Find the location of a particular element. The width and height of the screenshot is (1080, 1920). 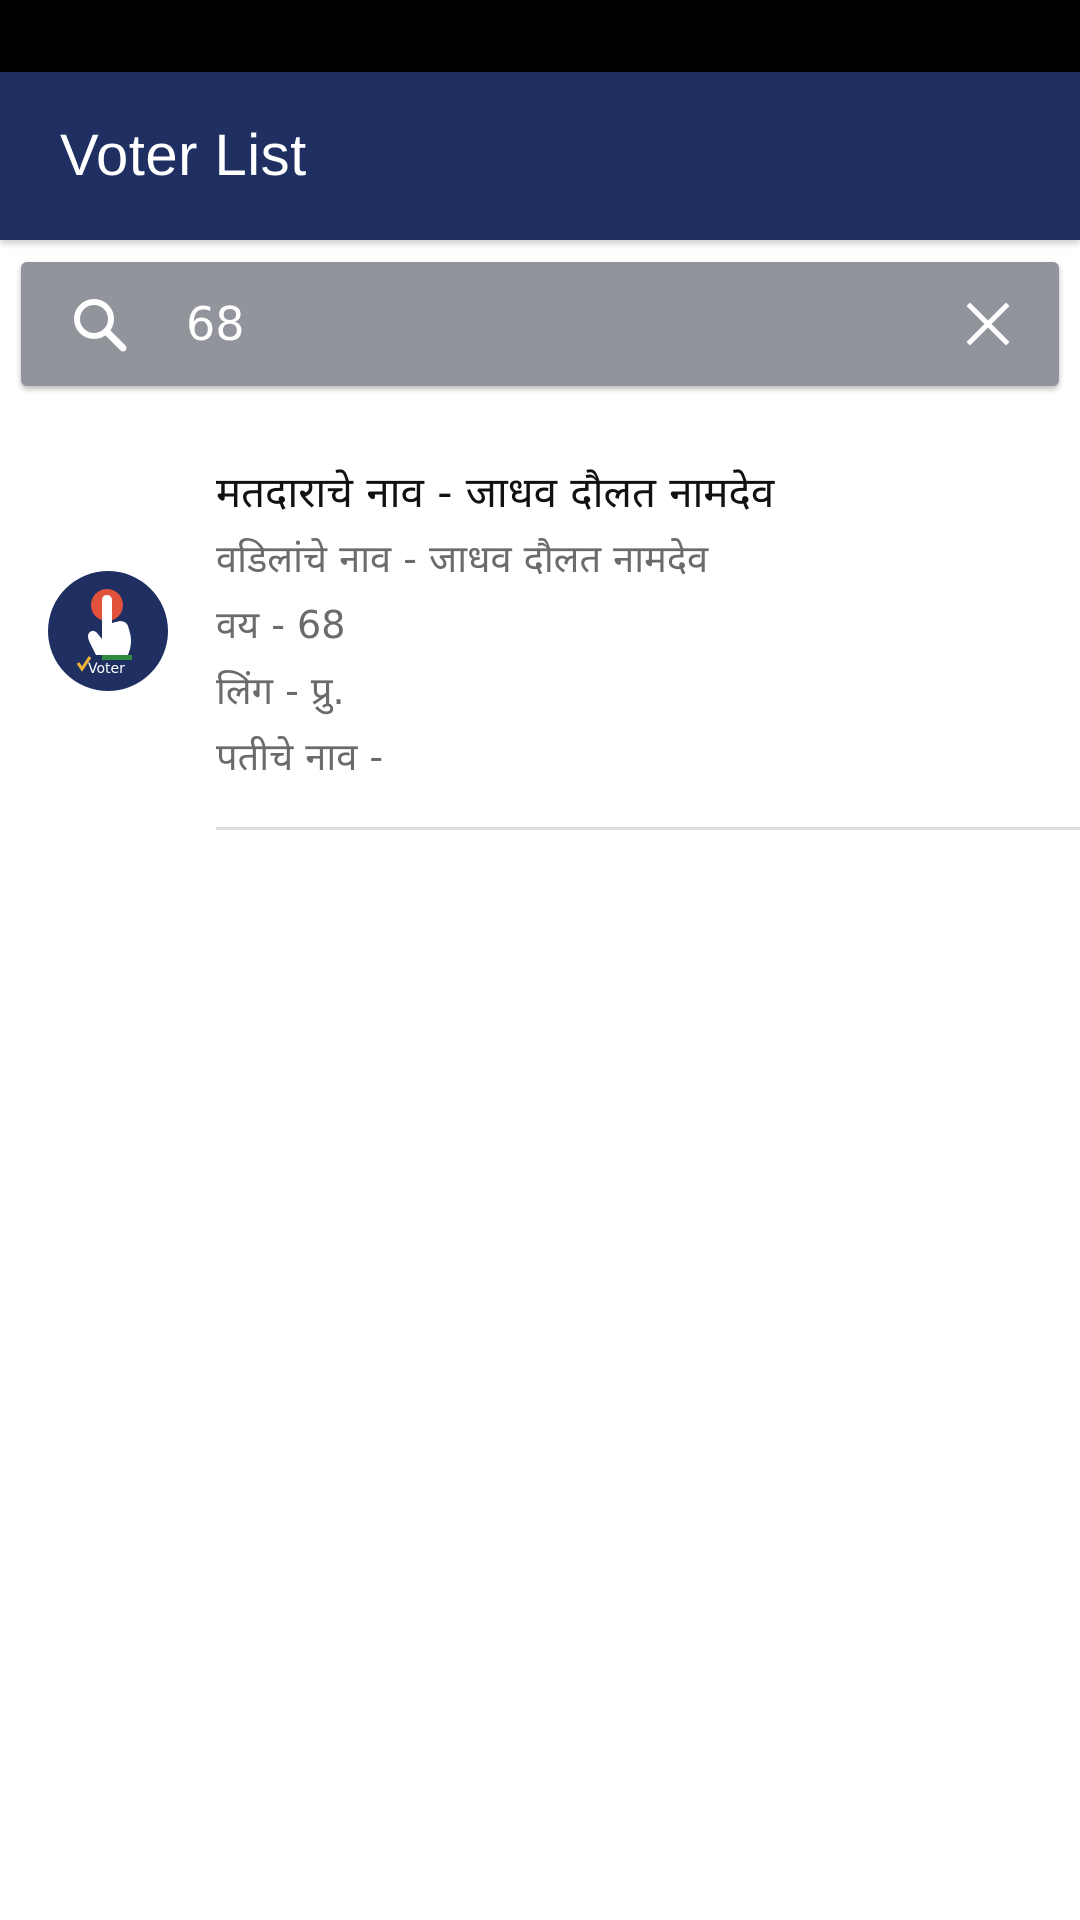

search-icon is located at coordinates (100, 325).